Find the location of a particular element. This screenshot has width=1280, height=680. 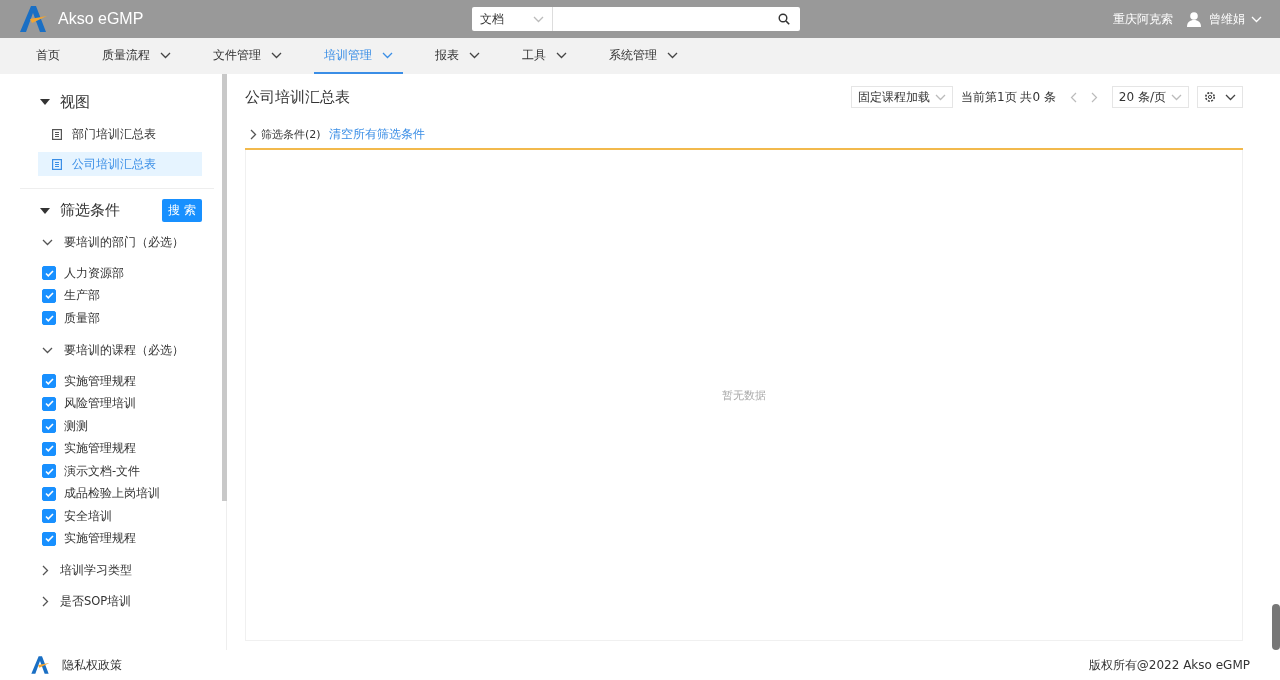

filter-group: 是否SOP培训 is located at coordinates (123, 601).